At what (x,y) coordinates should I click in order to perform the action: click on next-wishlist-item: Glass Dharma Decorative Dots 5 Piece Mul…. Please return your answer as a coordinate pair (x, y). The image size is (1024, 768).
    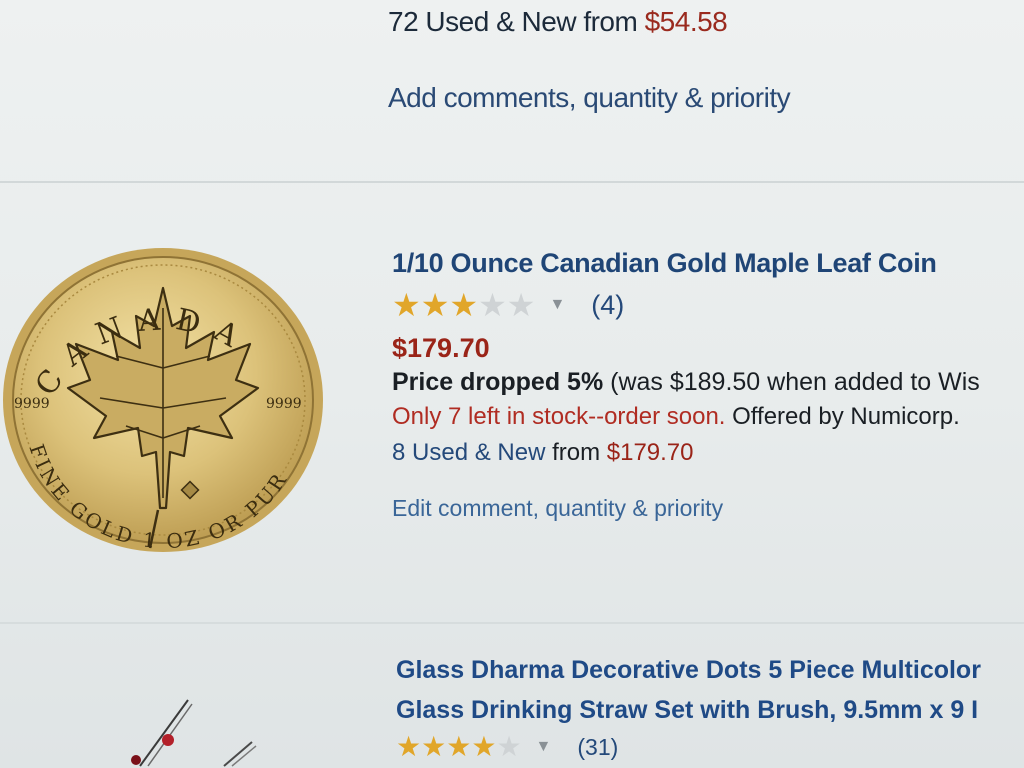
    Looking at the image, I should click on (710, 706).